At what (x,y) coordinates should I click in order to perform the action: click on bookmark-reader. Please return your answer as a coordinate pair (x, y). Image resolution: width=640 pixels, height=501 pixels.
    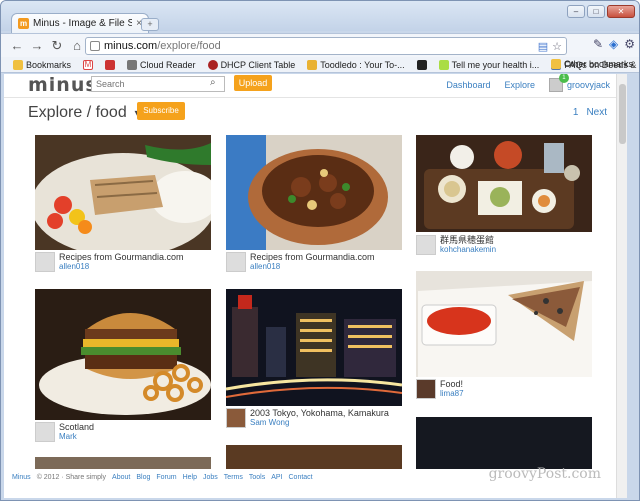
    Looking at the image, I should click on (110, 64).